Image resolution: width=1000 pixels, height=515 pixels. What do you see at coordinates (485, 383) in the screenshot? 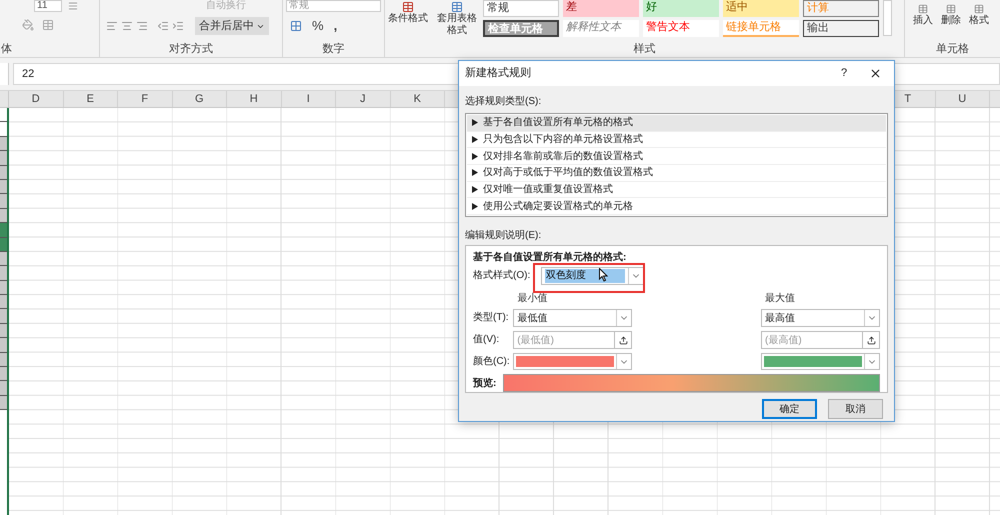
I see `field-label: 预览:` at bounding box center [485, 383].